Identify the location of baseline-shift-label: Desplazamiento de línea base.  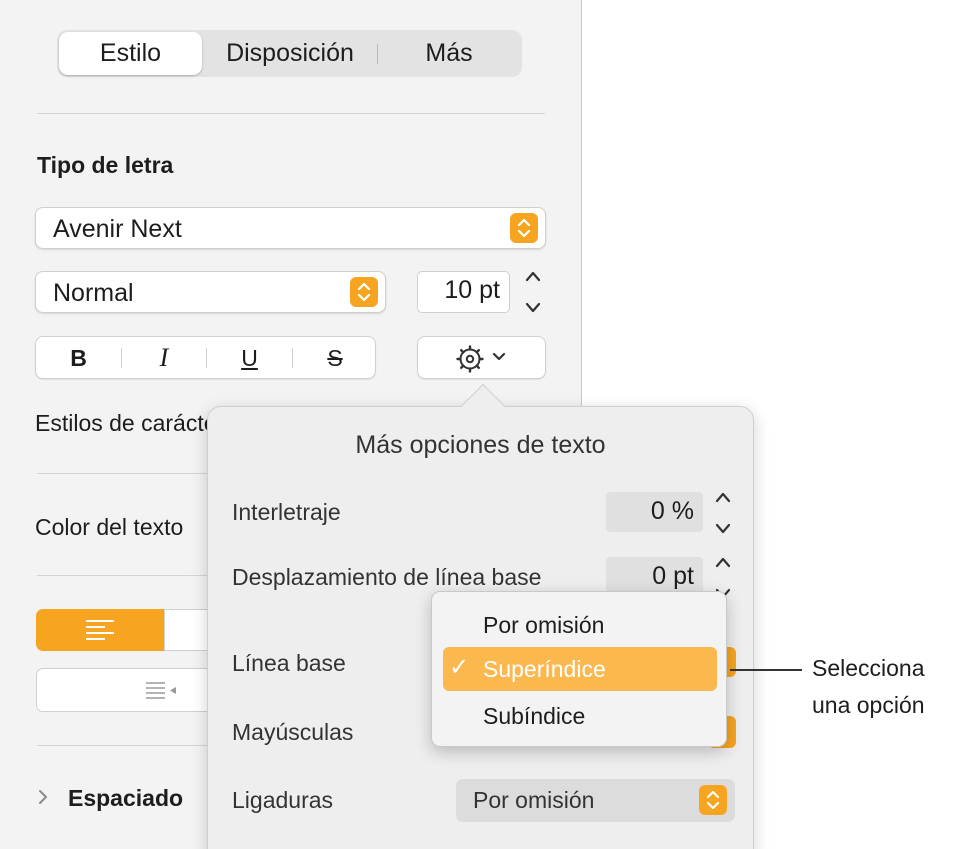
(387, 577).